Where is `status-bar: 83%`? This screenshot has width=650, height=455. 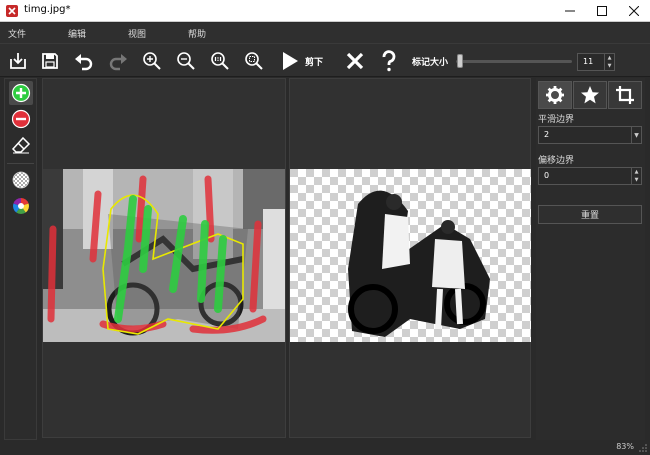 status-bar: 83% is located at coordinates (325, 448).